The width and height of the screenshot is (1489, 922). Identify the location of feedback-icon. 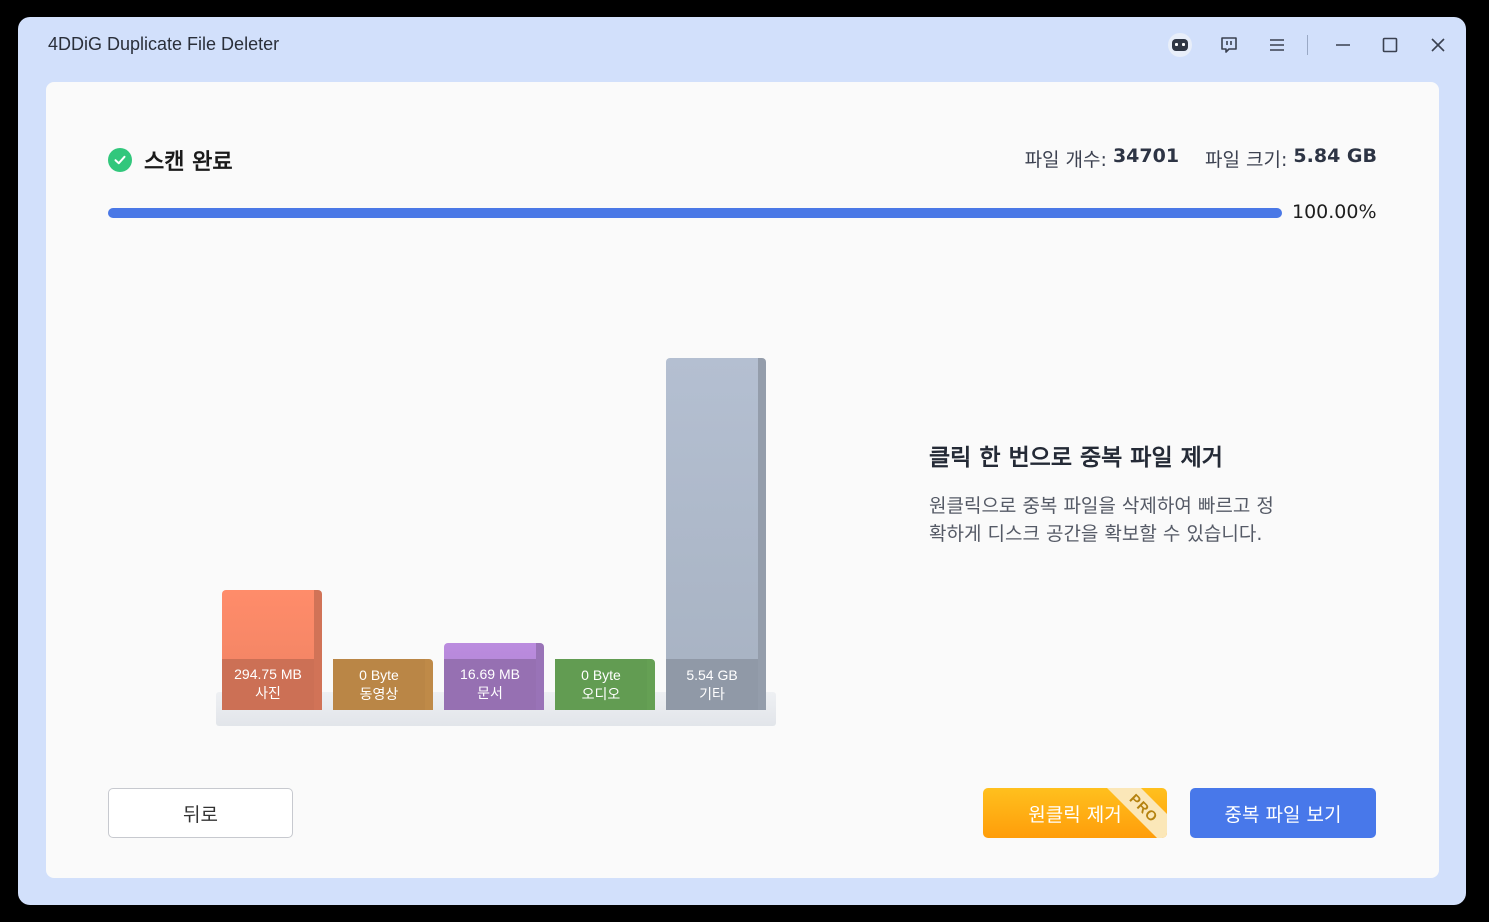
(1229, 45).